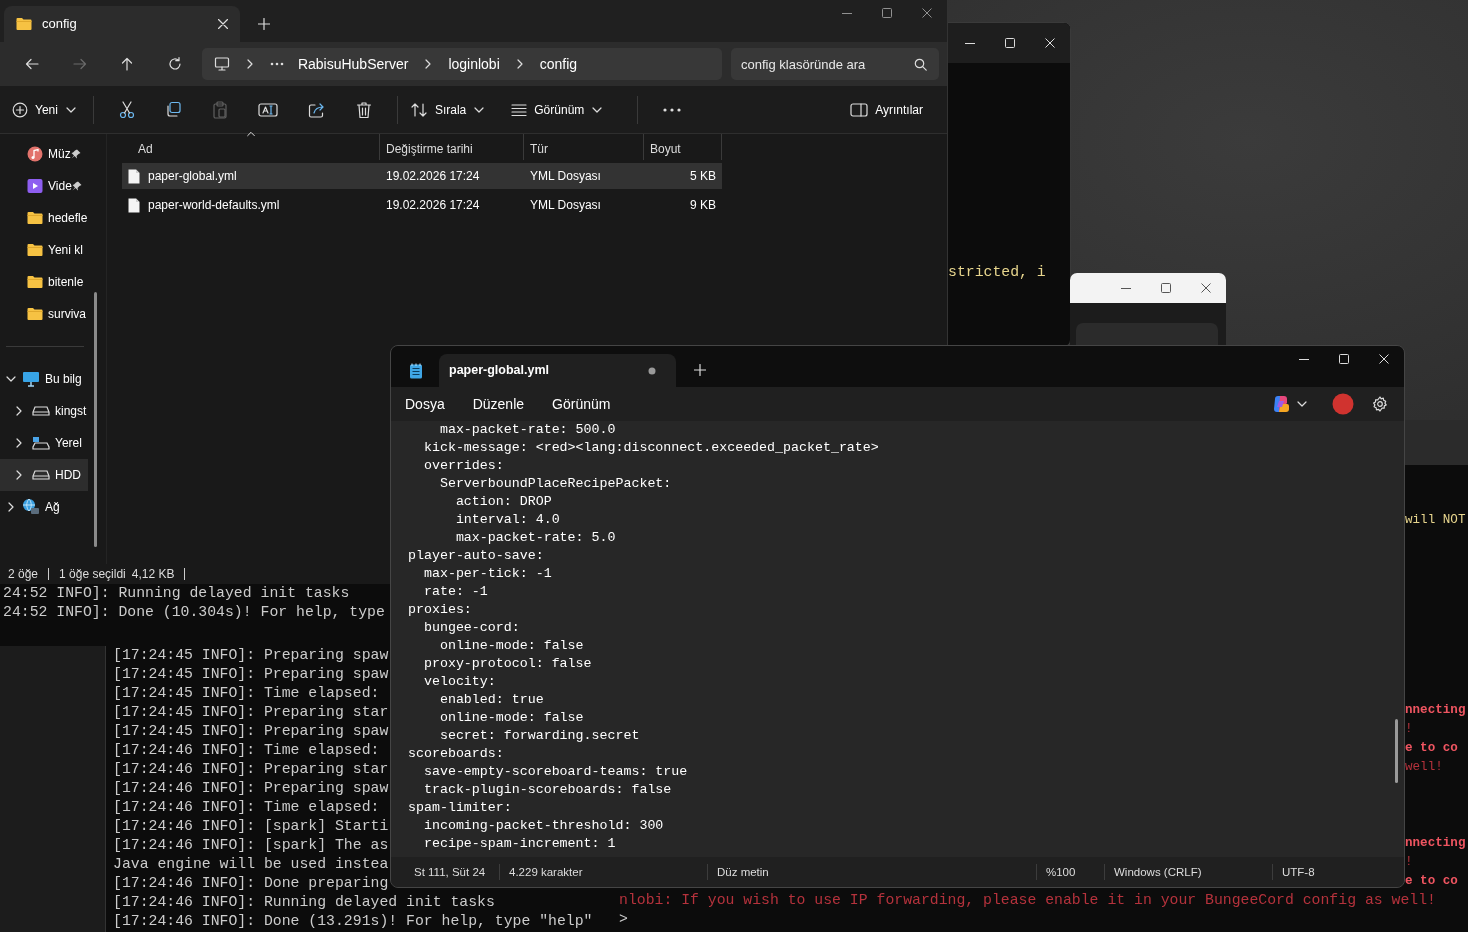 This screenshot has width=1468, height=932. Describe the element at coordinates (251, 845) in the screenshot. I see `console-line: [17:24:46 INFO]: [spark] The as` at that location.